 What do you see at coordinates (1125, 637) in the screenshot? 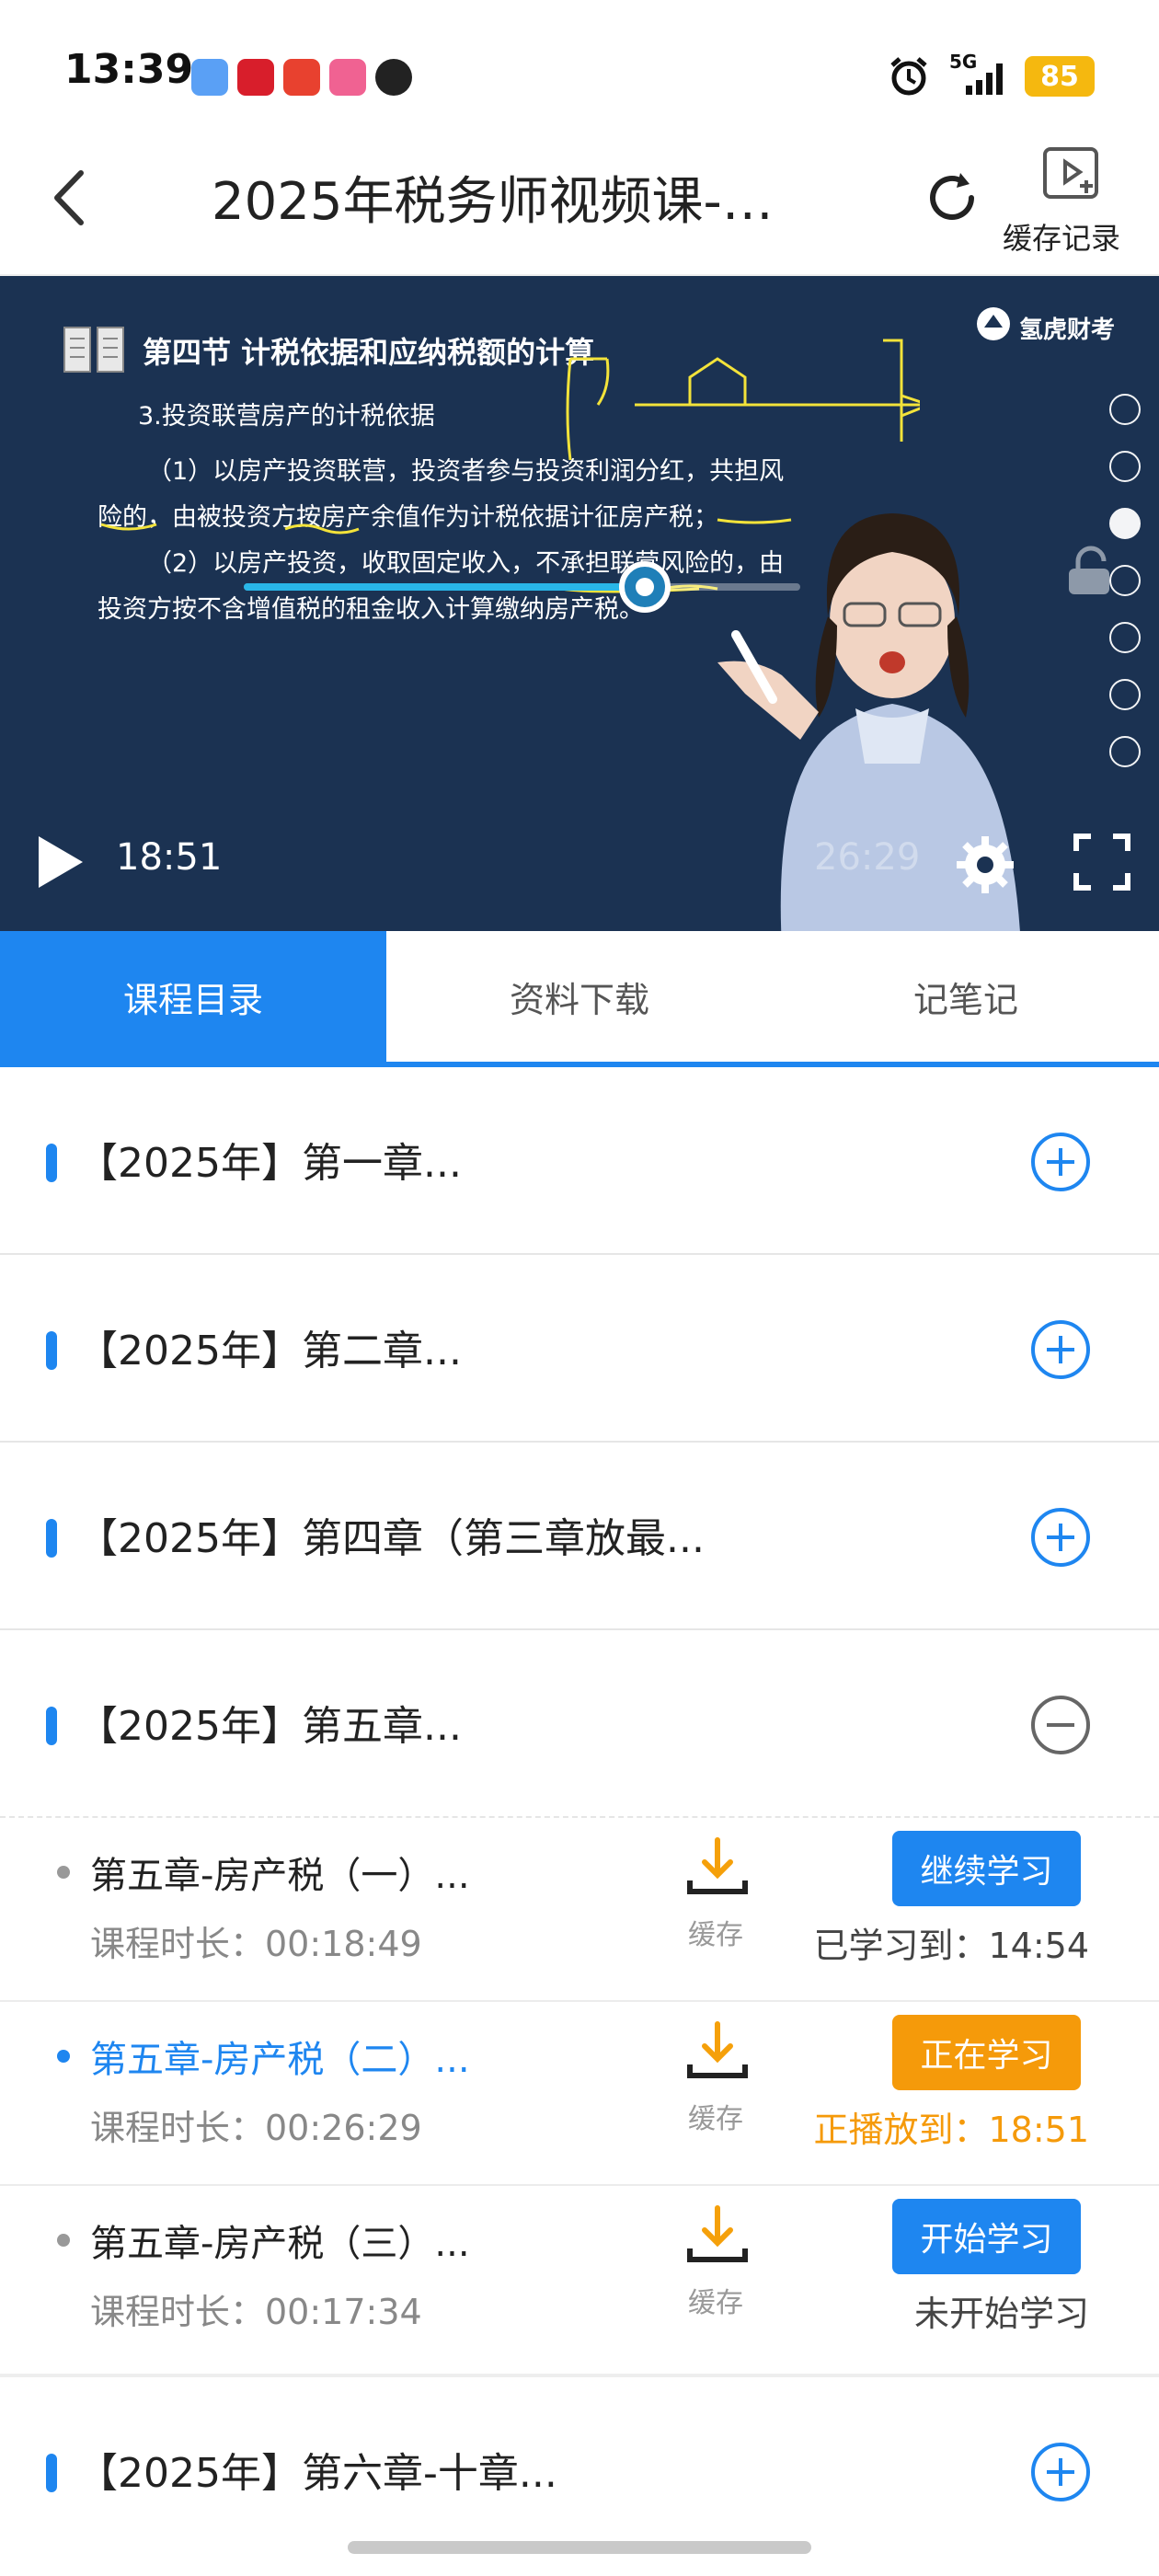
I see `screen-icon` at bounding box center [1125, 637].